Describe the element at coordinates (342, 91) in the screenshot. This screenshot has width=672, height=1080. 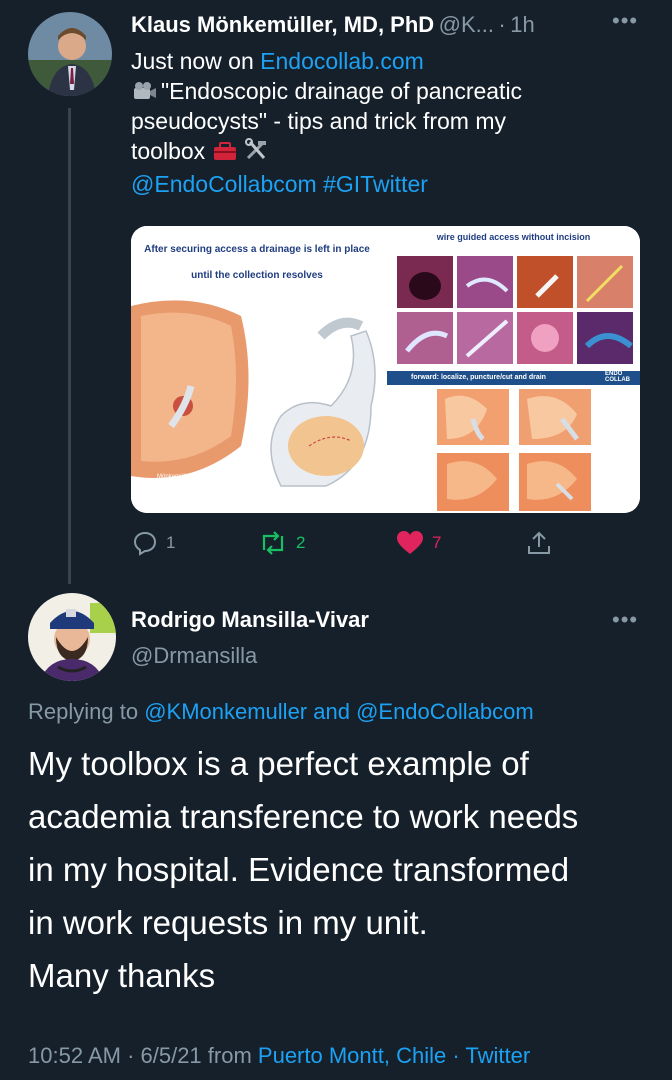
I see `text-line-2: "Endoscopic drainage of pancreatic` at that location.